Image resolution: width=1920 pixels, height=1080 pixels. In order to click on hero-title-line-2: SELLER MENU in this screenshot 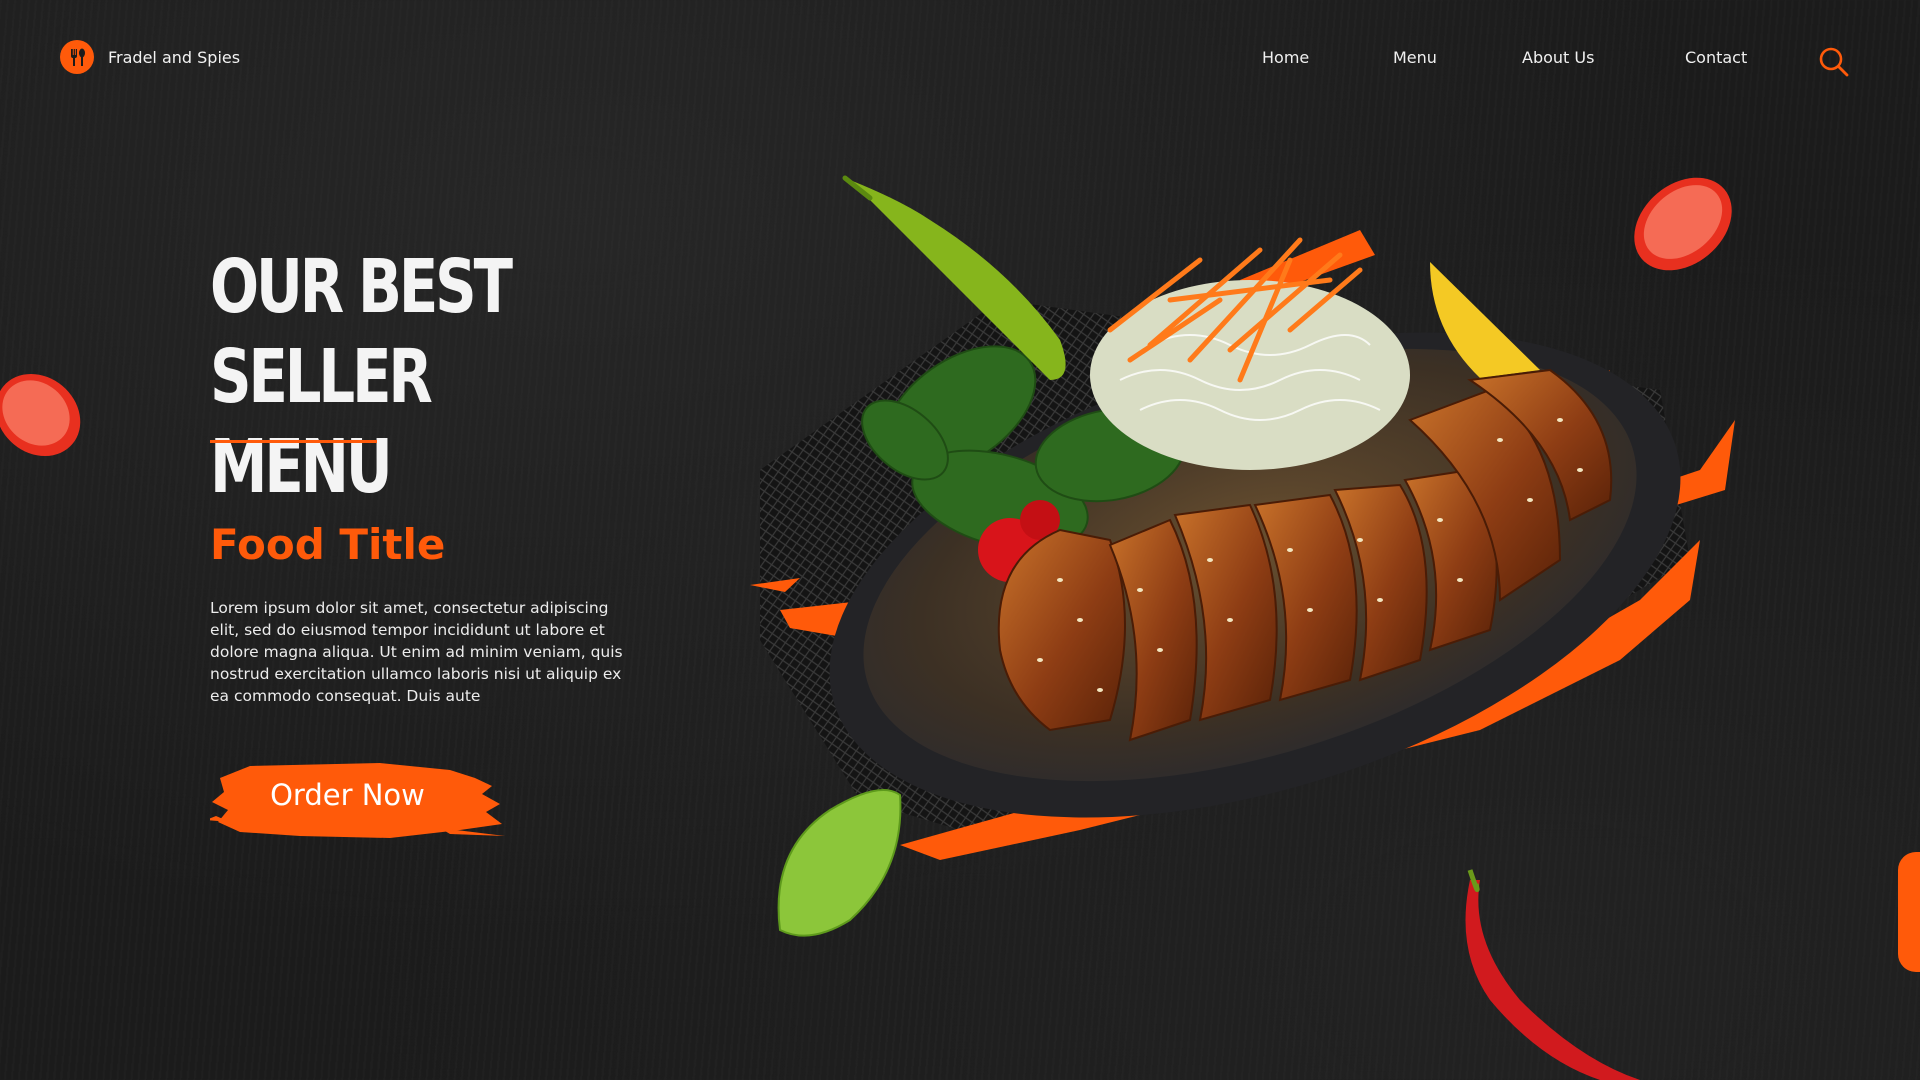, I will do `click(321, 422)`.